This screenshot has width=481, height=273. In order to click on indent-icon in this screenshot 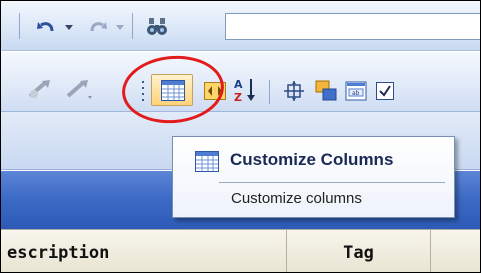, I will do `click(79, 89)`.